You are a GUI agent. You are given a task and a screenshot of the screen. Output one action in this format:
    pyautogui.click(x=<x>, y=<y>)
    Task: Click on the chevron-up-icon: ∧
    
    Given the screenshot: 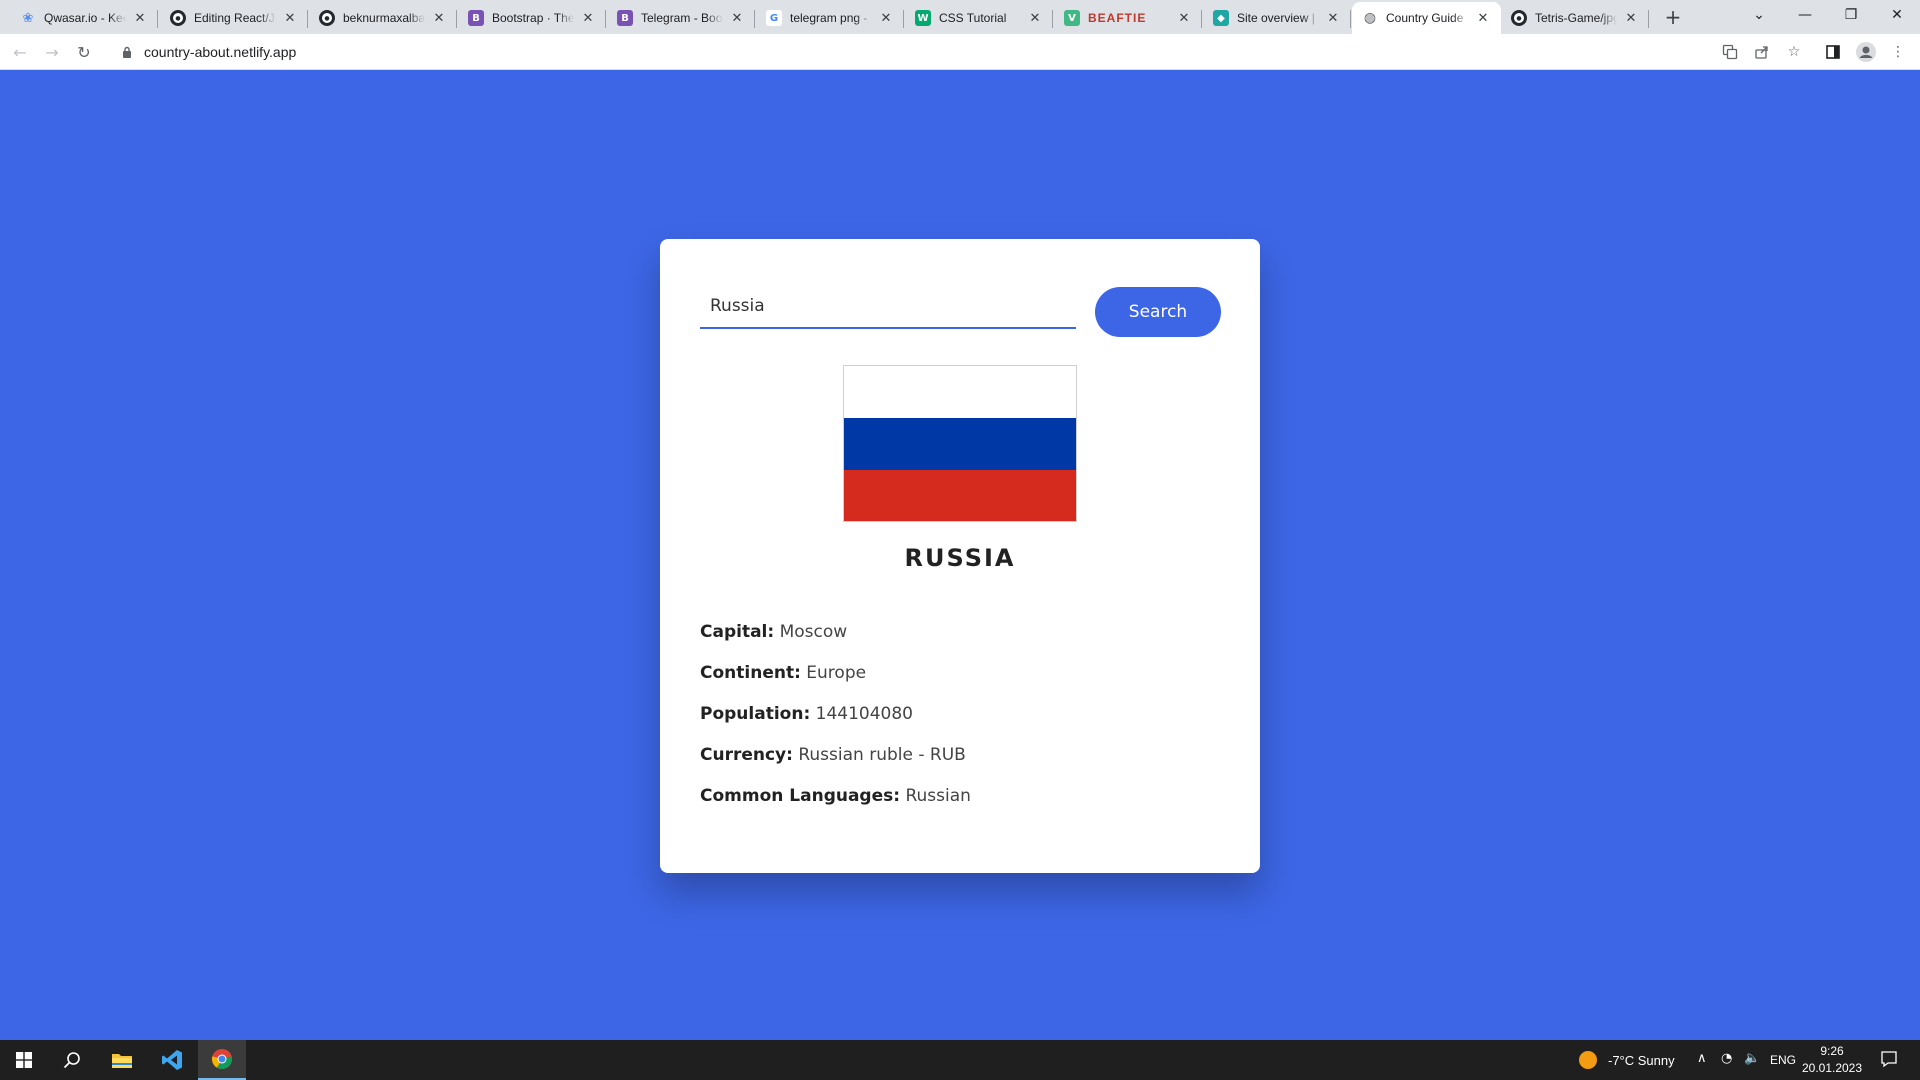 What is the action you would take?
    pyautogui.click(x=1702, y=1058)
    